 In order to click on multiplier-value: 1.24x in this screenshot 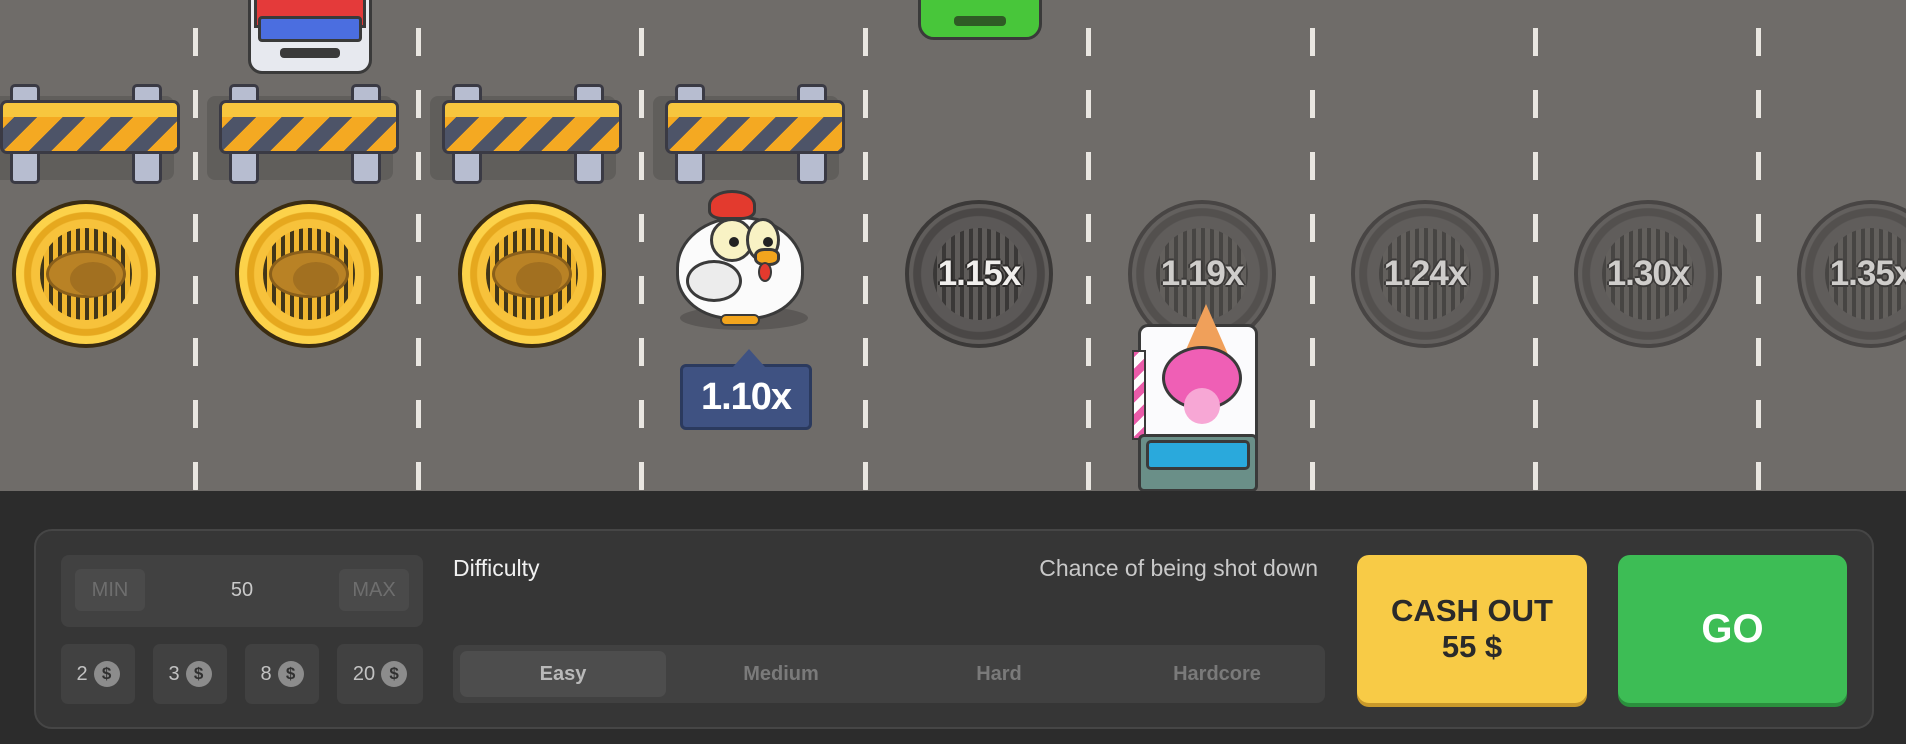, I will do `click(1425, 273)`.